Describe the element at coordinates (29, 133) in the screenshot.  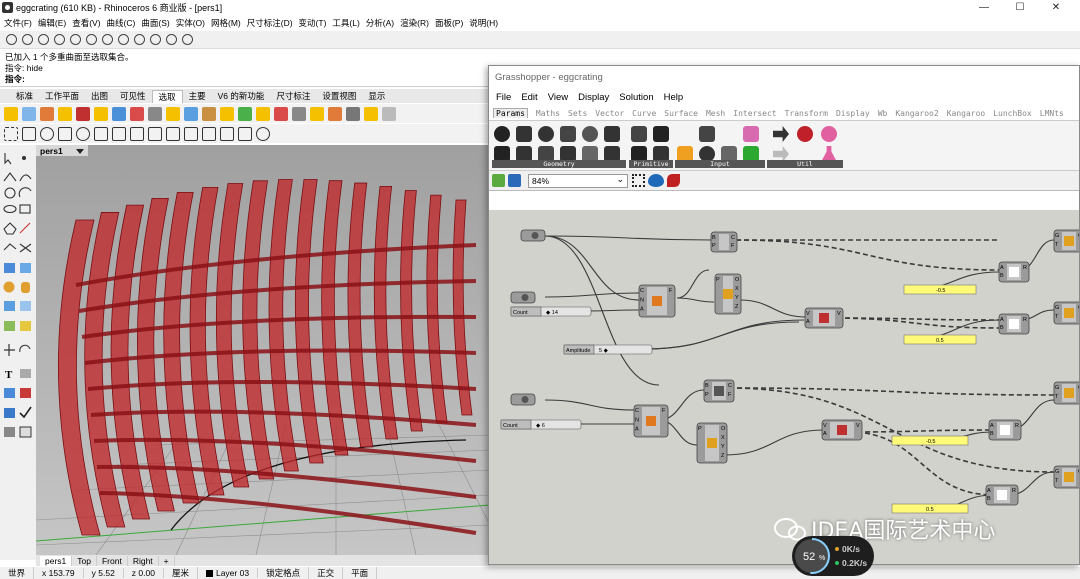
I see `crossing-select-icon` at that location.